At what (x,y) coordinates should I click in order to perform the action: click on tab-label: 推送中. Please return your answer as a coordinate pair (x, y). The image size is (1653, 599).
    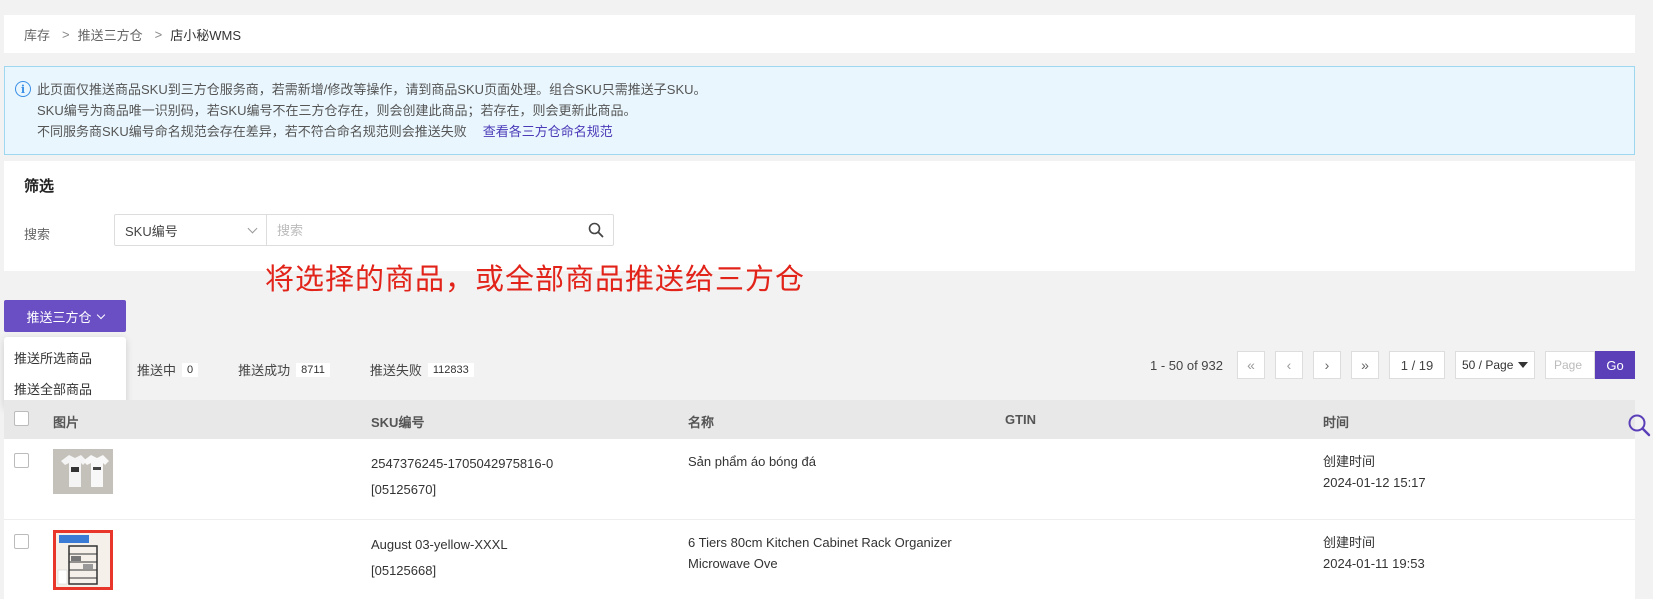
    Looking at the image, I should click on (157, 370).